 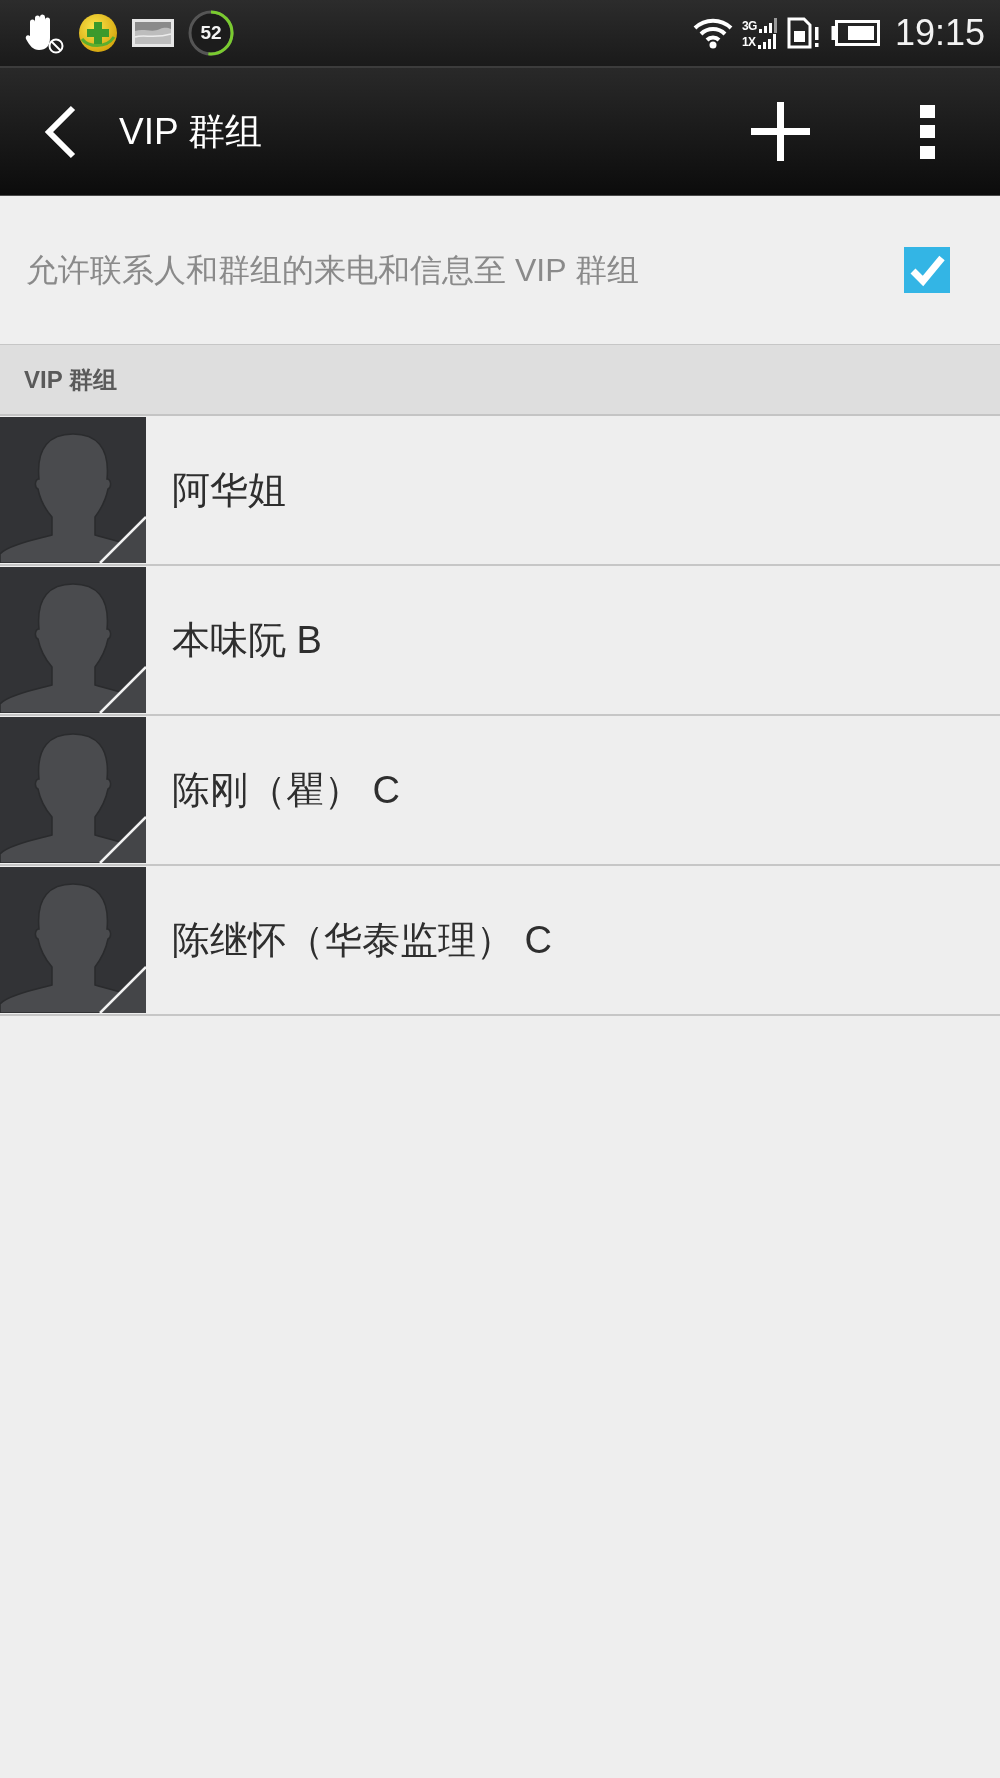 I want to click on overflow-menu-icon, so click(x=927, y=131).